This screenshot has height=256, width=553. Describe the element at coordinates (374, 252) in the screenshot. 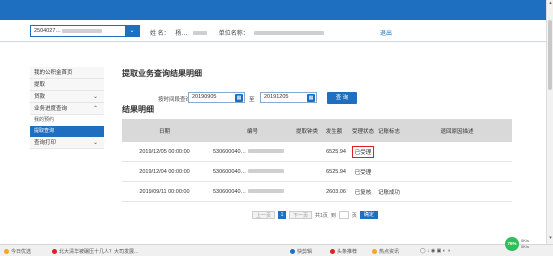

I see `fire-icon` at that location.